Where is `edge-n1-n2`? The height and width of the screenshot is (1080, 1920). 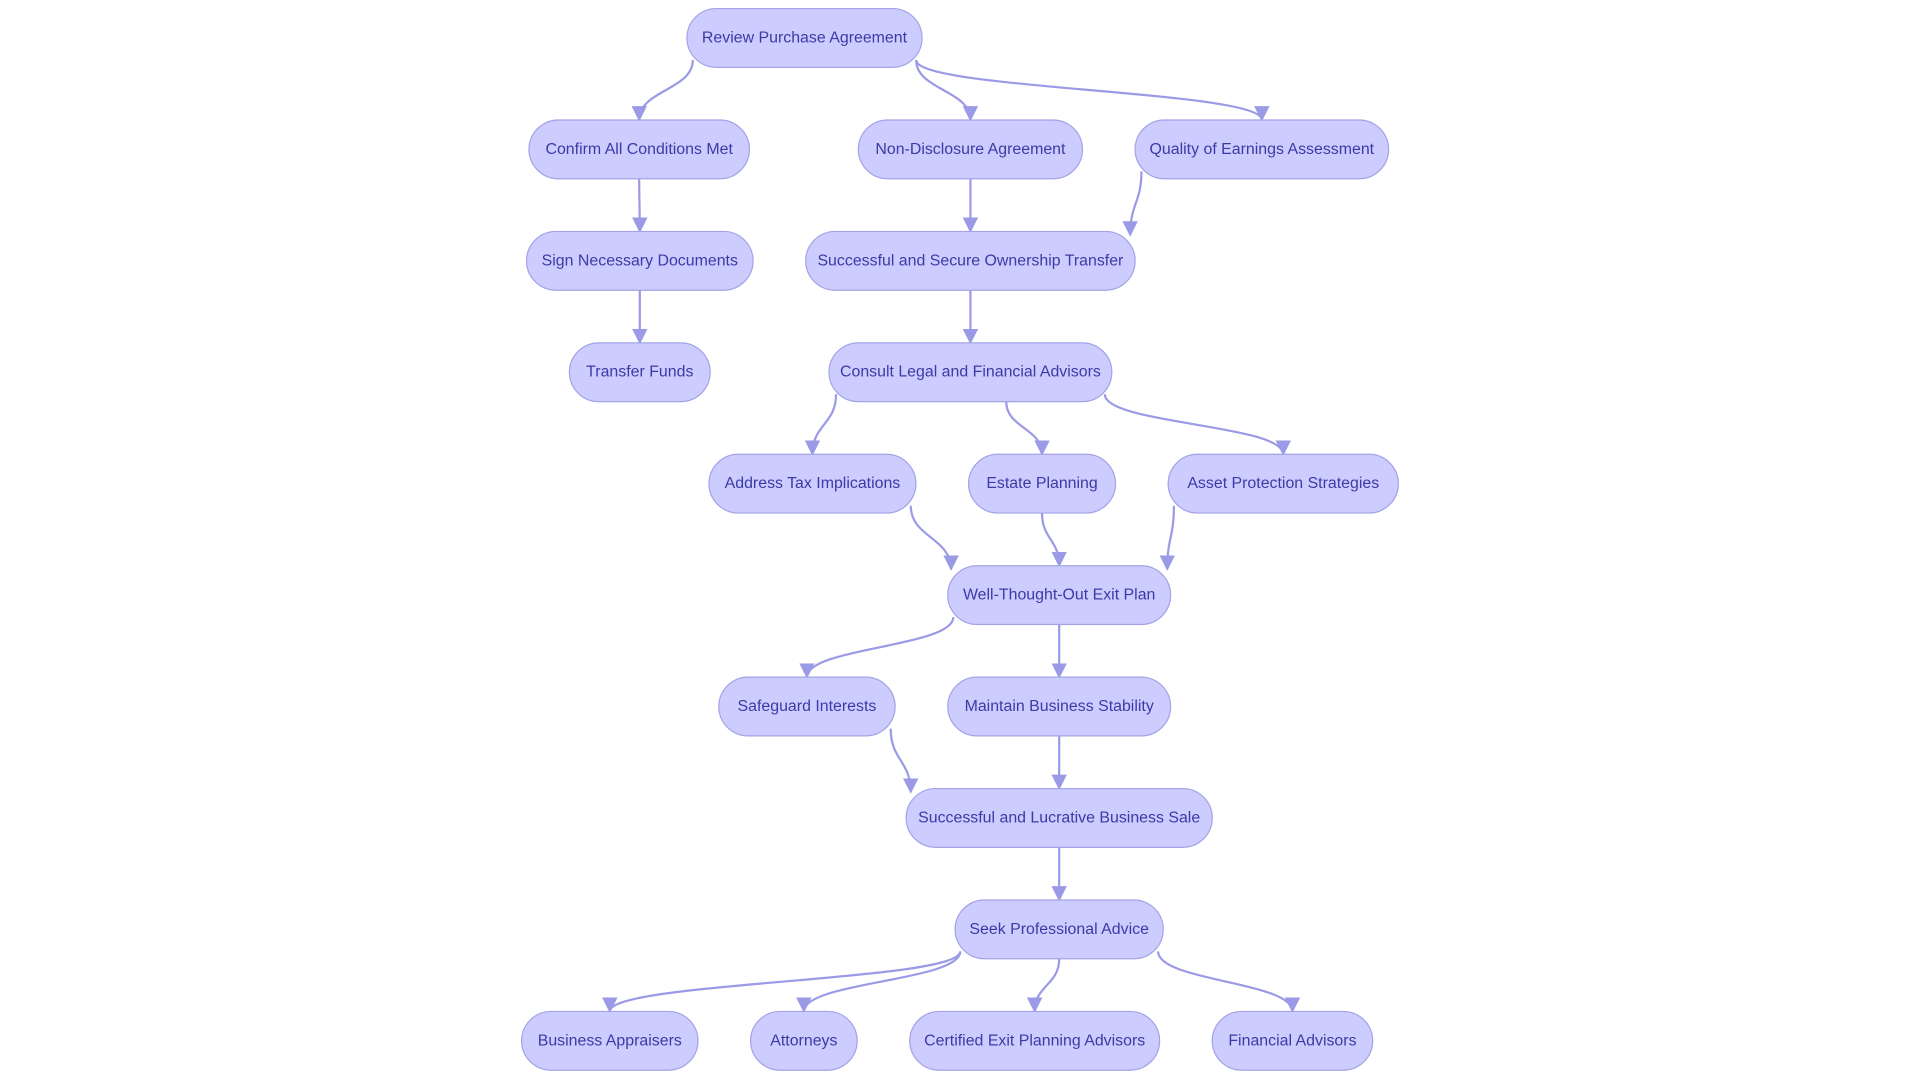 edge-n1-n2 is located at coordinates (662, 90).